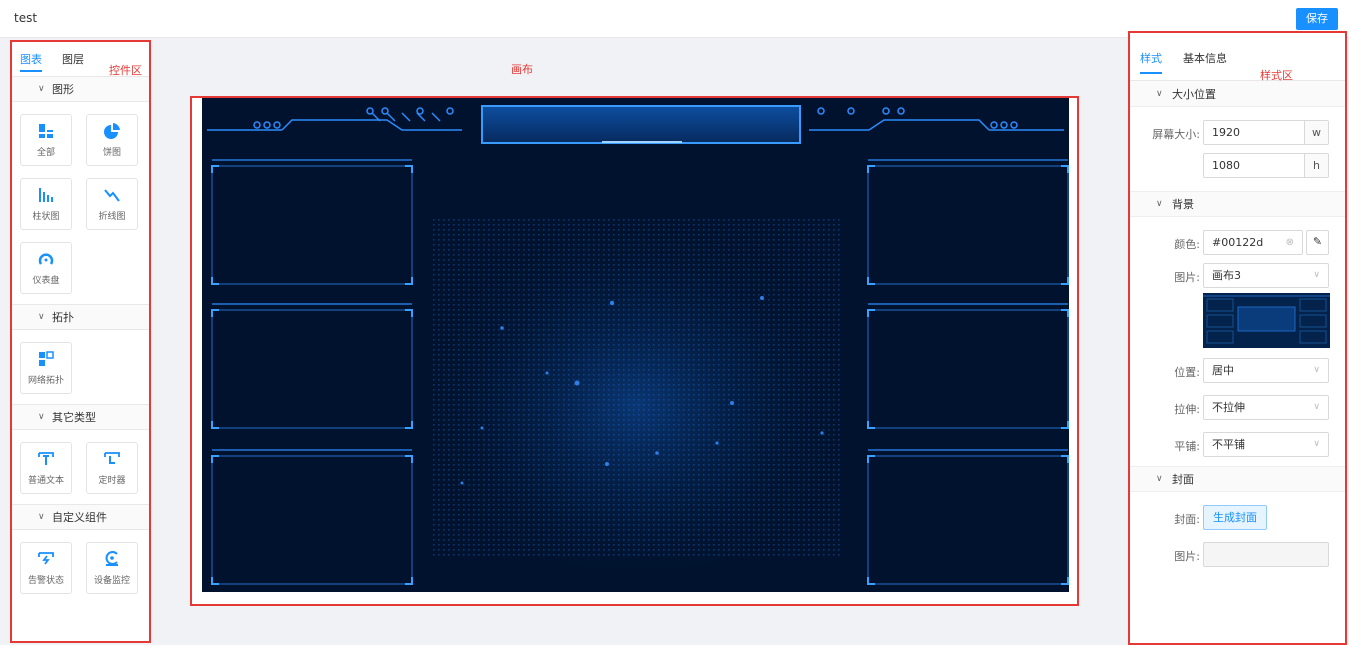 This screenshot has width=1349, height=645. What do you see at coordinates (125, 70) in the screenshot?
I see `widget-region-label: 控件区` at bounding box center [125, 70].